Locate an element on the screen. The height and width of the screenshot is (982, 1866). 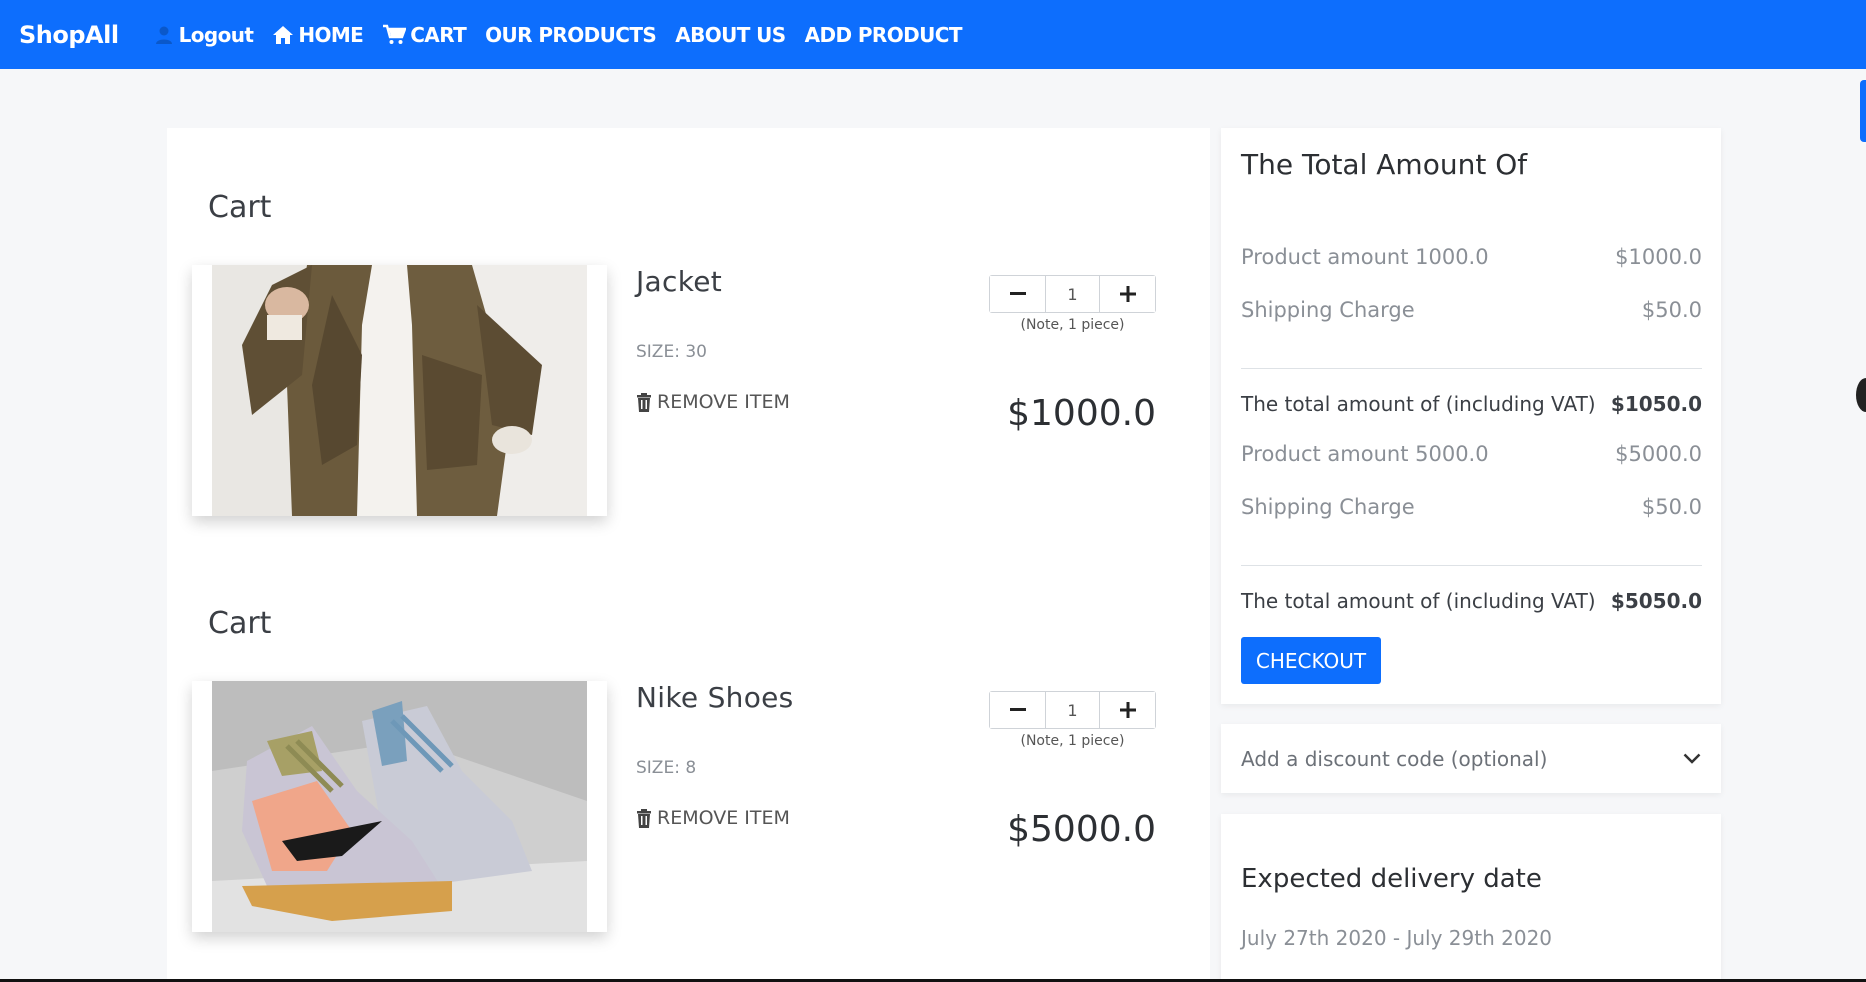
summary-row-product: Product amount 1000.0 $1000.0 is located at coordinates (1471, 257).